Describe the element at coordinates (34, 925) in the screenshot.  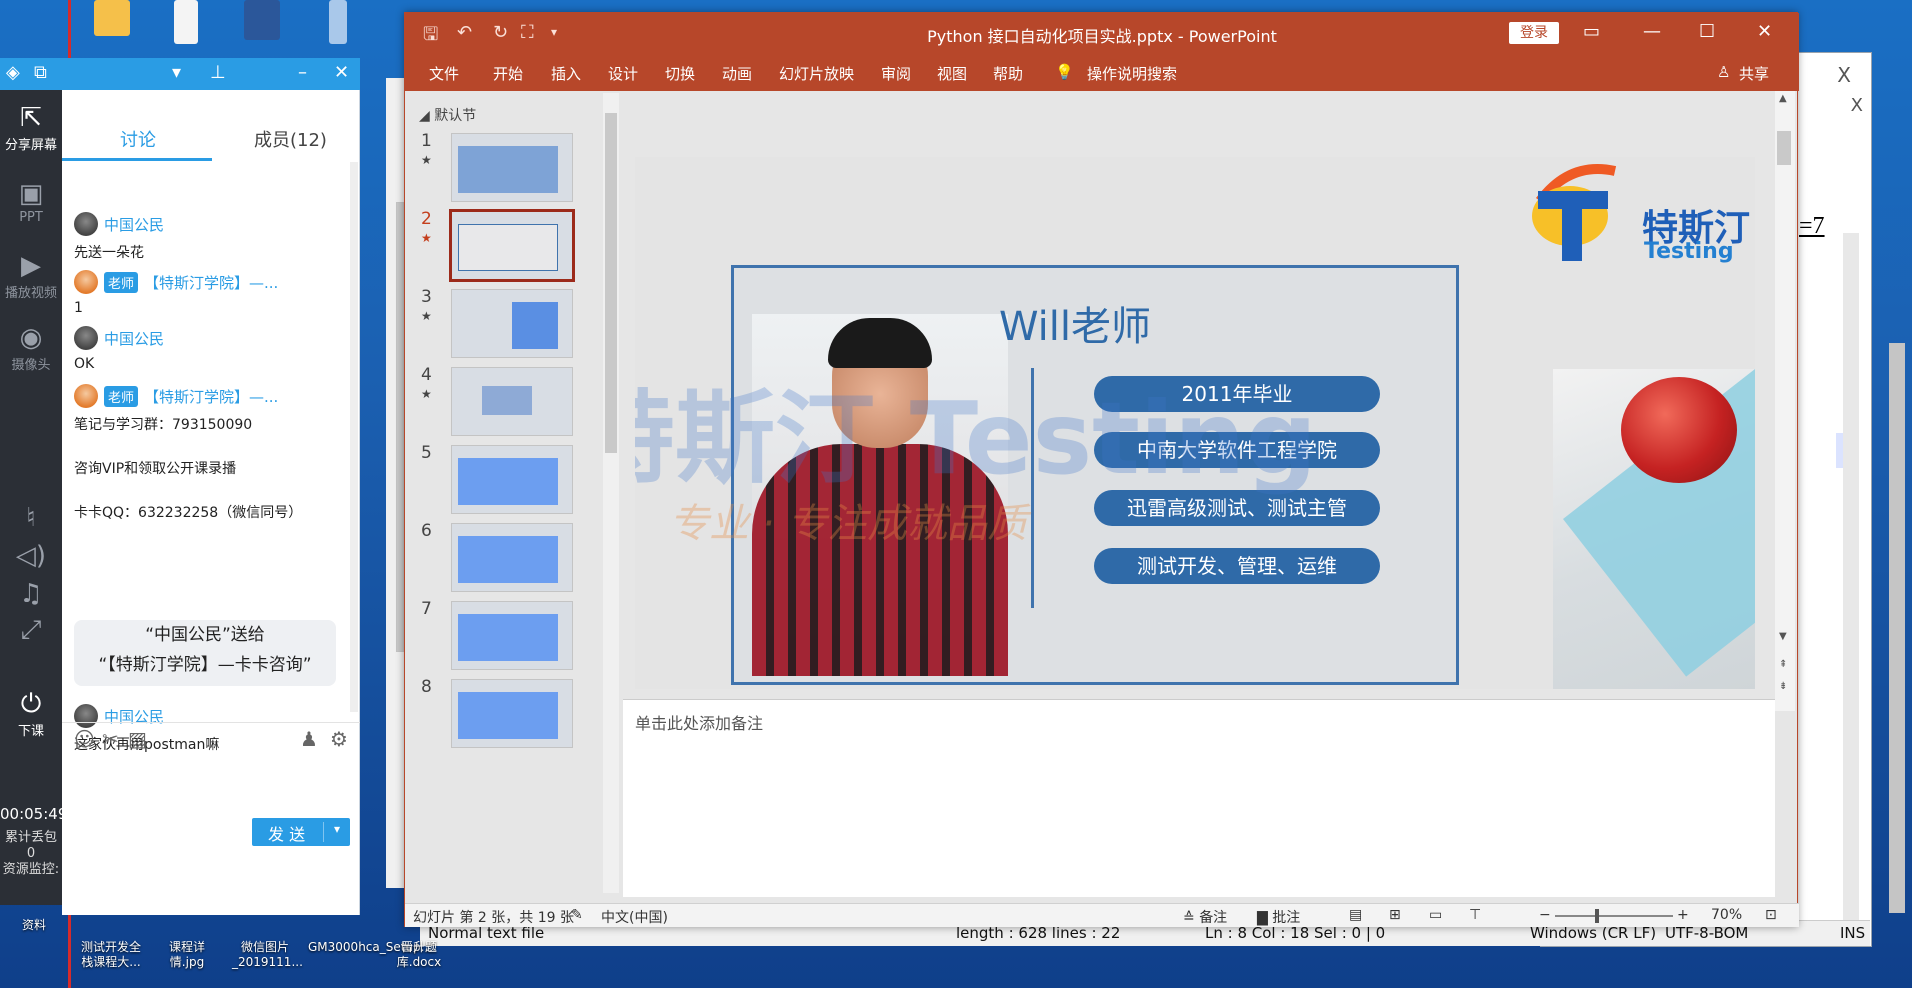
I see `desktop-icon-label: 资料` at that location.